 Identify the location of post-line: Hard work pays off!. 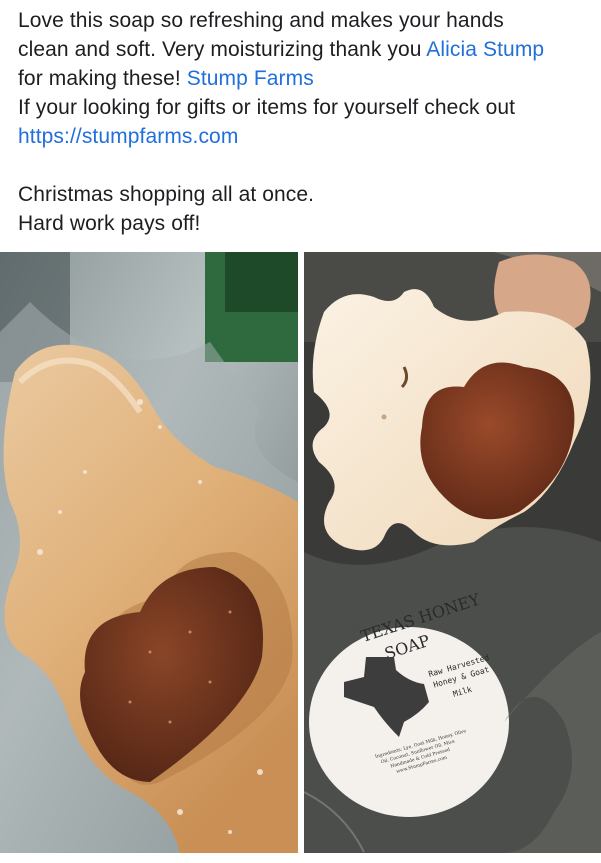
(305, 223).